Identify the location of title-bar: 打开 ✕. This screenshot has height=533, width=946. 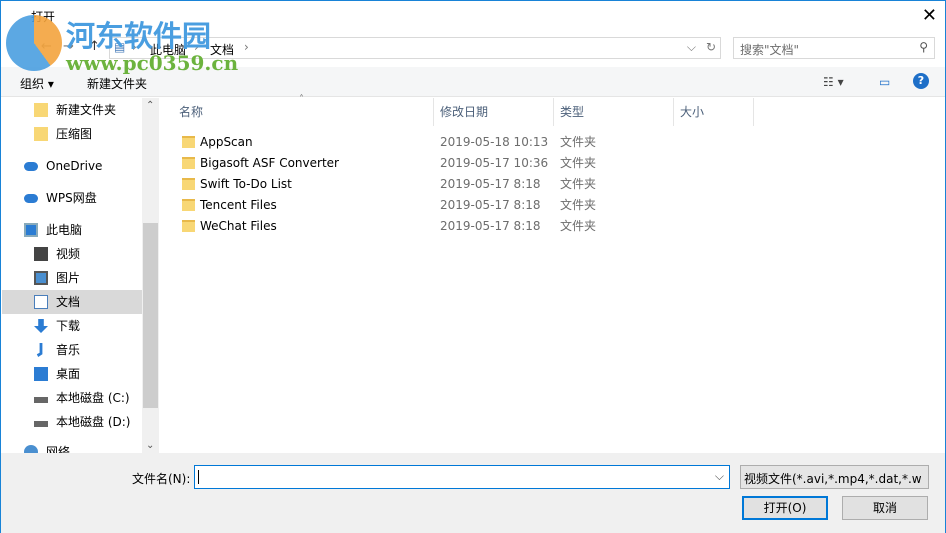
(473, 16).